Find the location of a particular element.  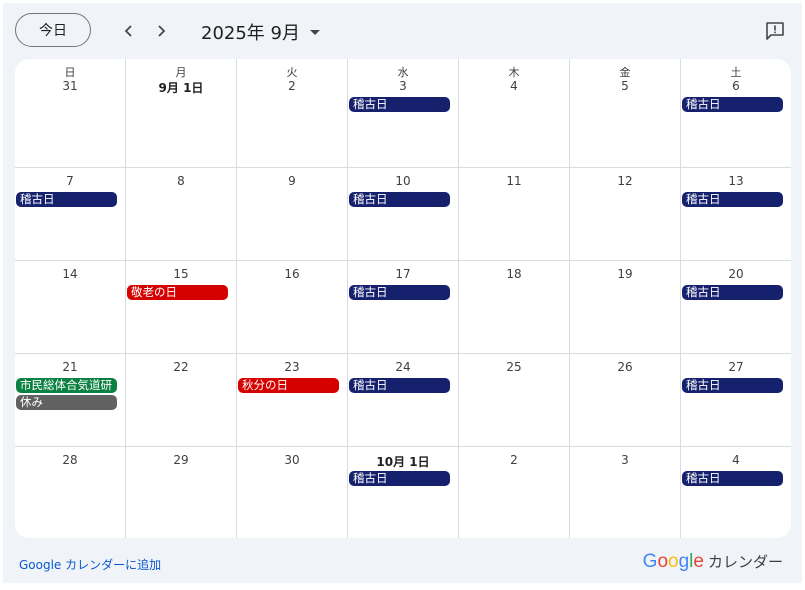

today-button: 今日 is located at coordinates (53, 30).